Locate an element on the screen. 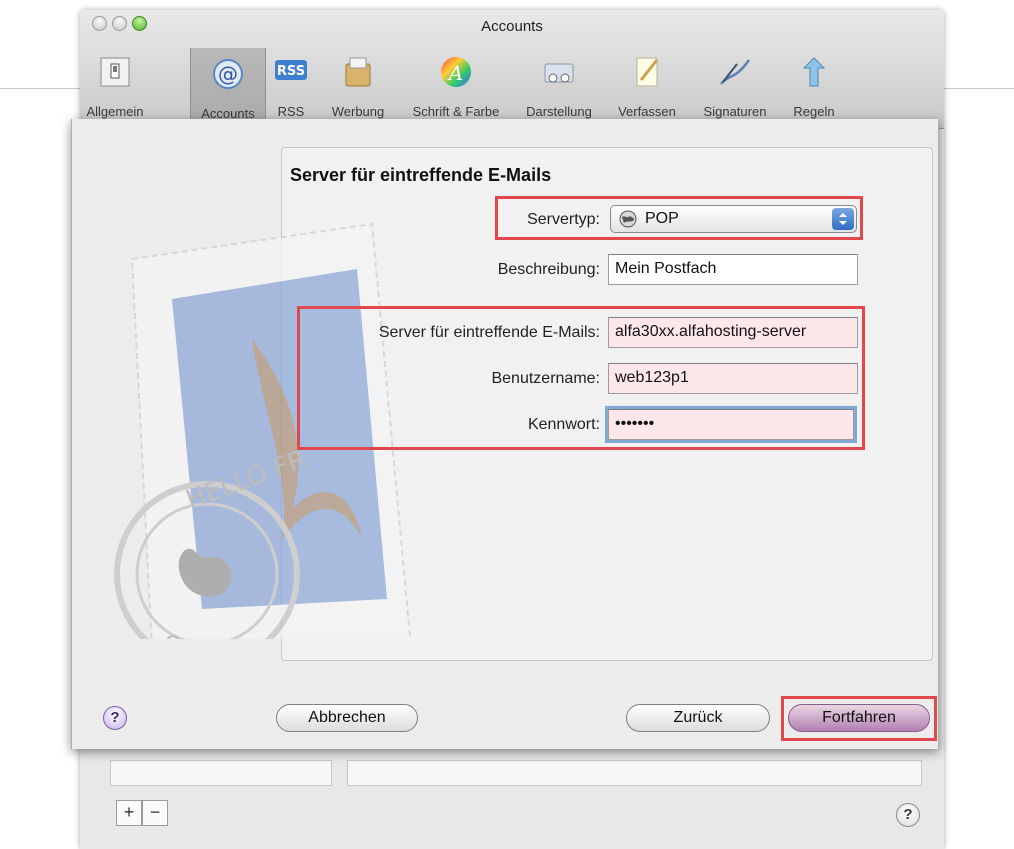 Image resolution: width=1014 pixels, height=849 pixels. toolbar-item-werbung: Werbung is located at coordinates (358, 86).